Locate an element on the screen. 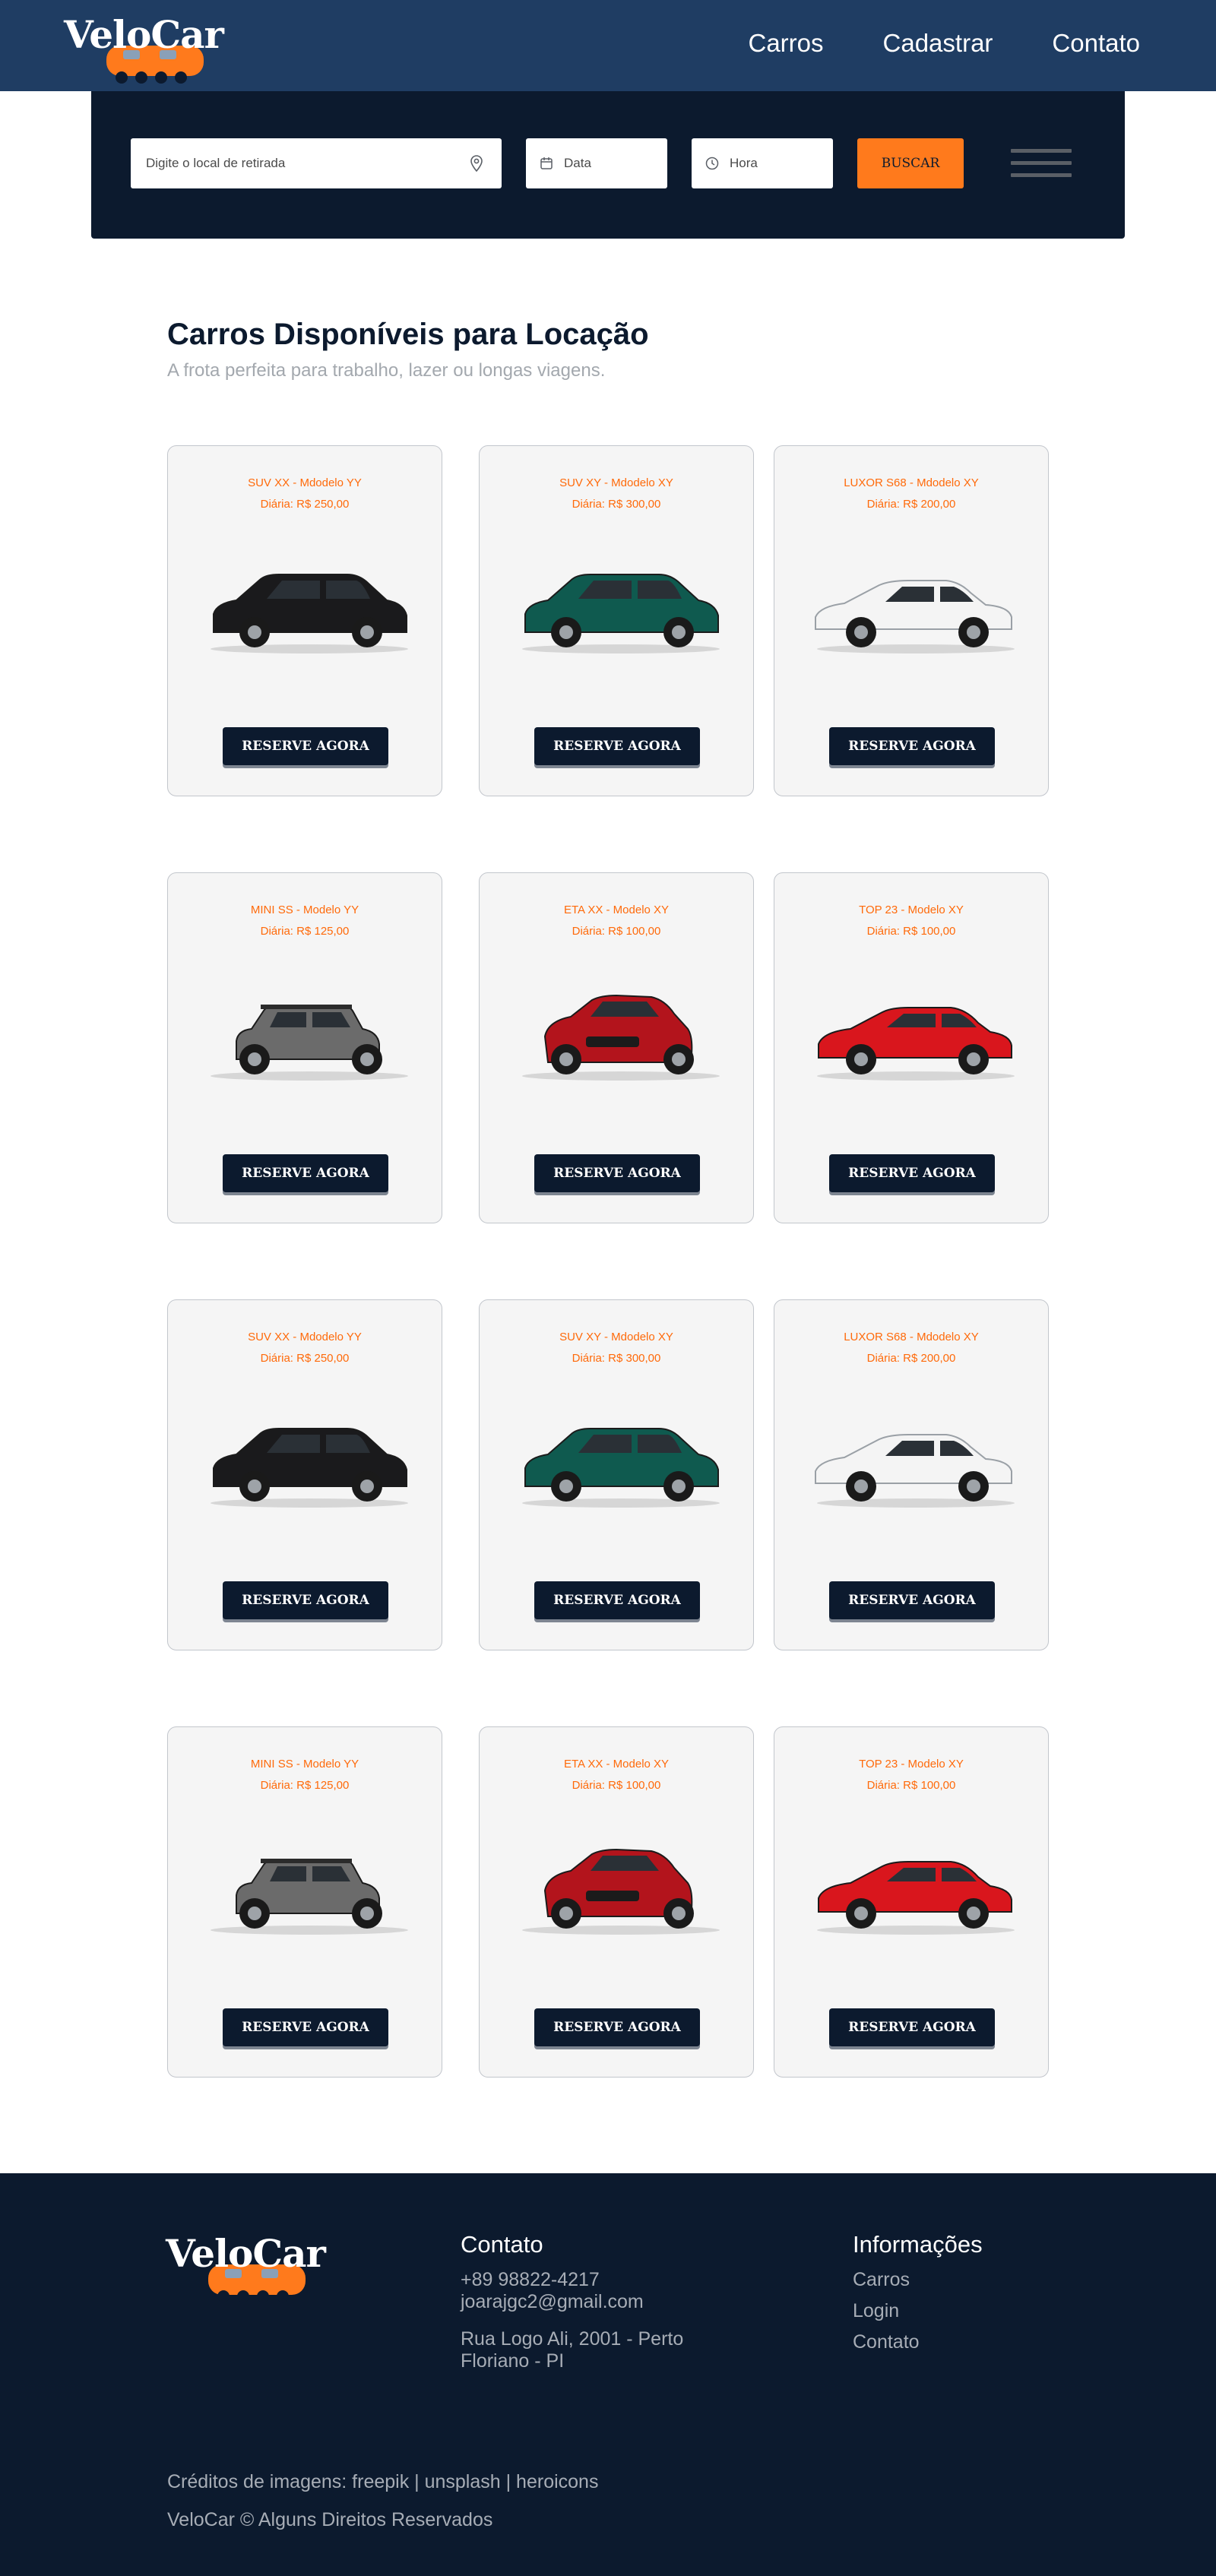 This screenshot has height=2576, width=1216. nav-carros: Carros is located at coordinates (786, 43).